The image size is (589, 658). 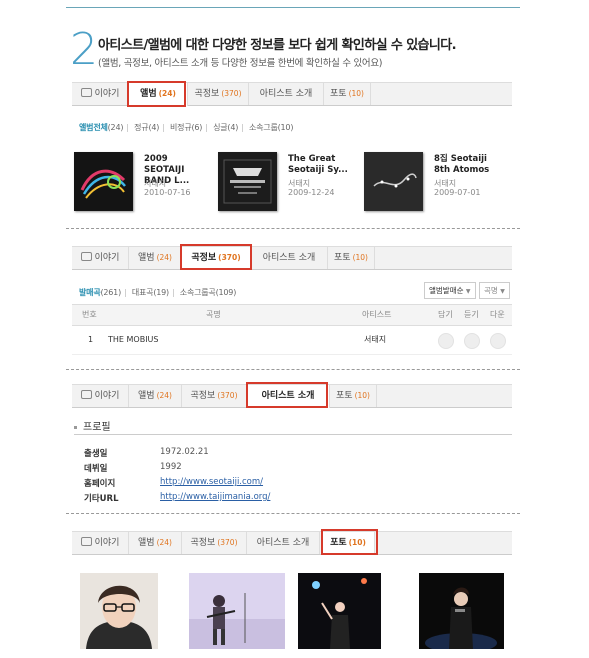 I want to click on filter-representative: 대표곡(19), so click(x=150, y=292).